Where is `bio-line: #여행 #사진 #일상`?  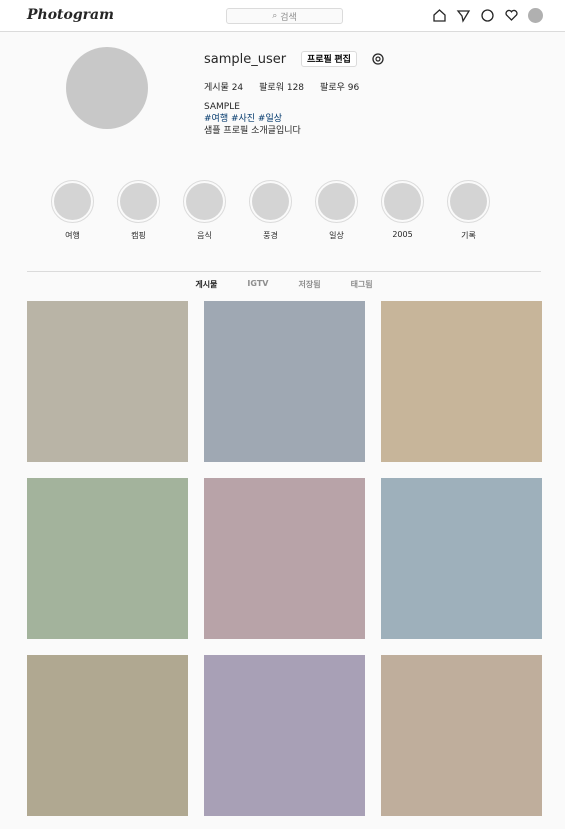
bio-line: #여행 #사진 #일상 is located at coordinates (243, 119).